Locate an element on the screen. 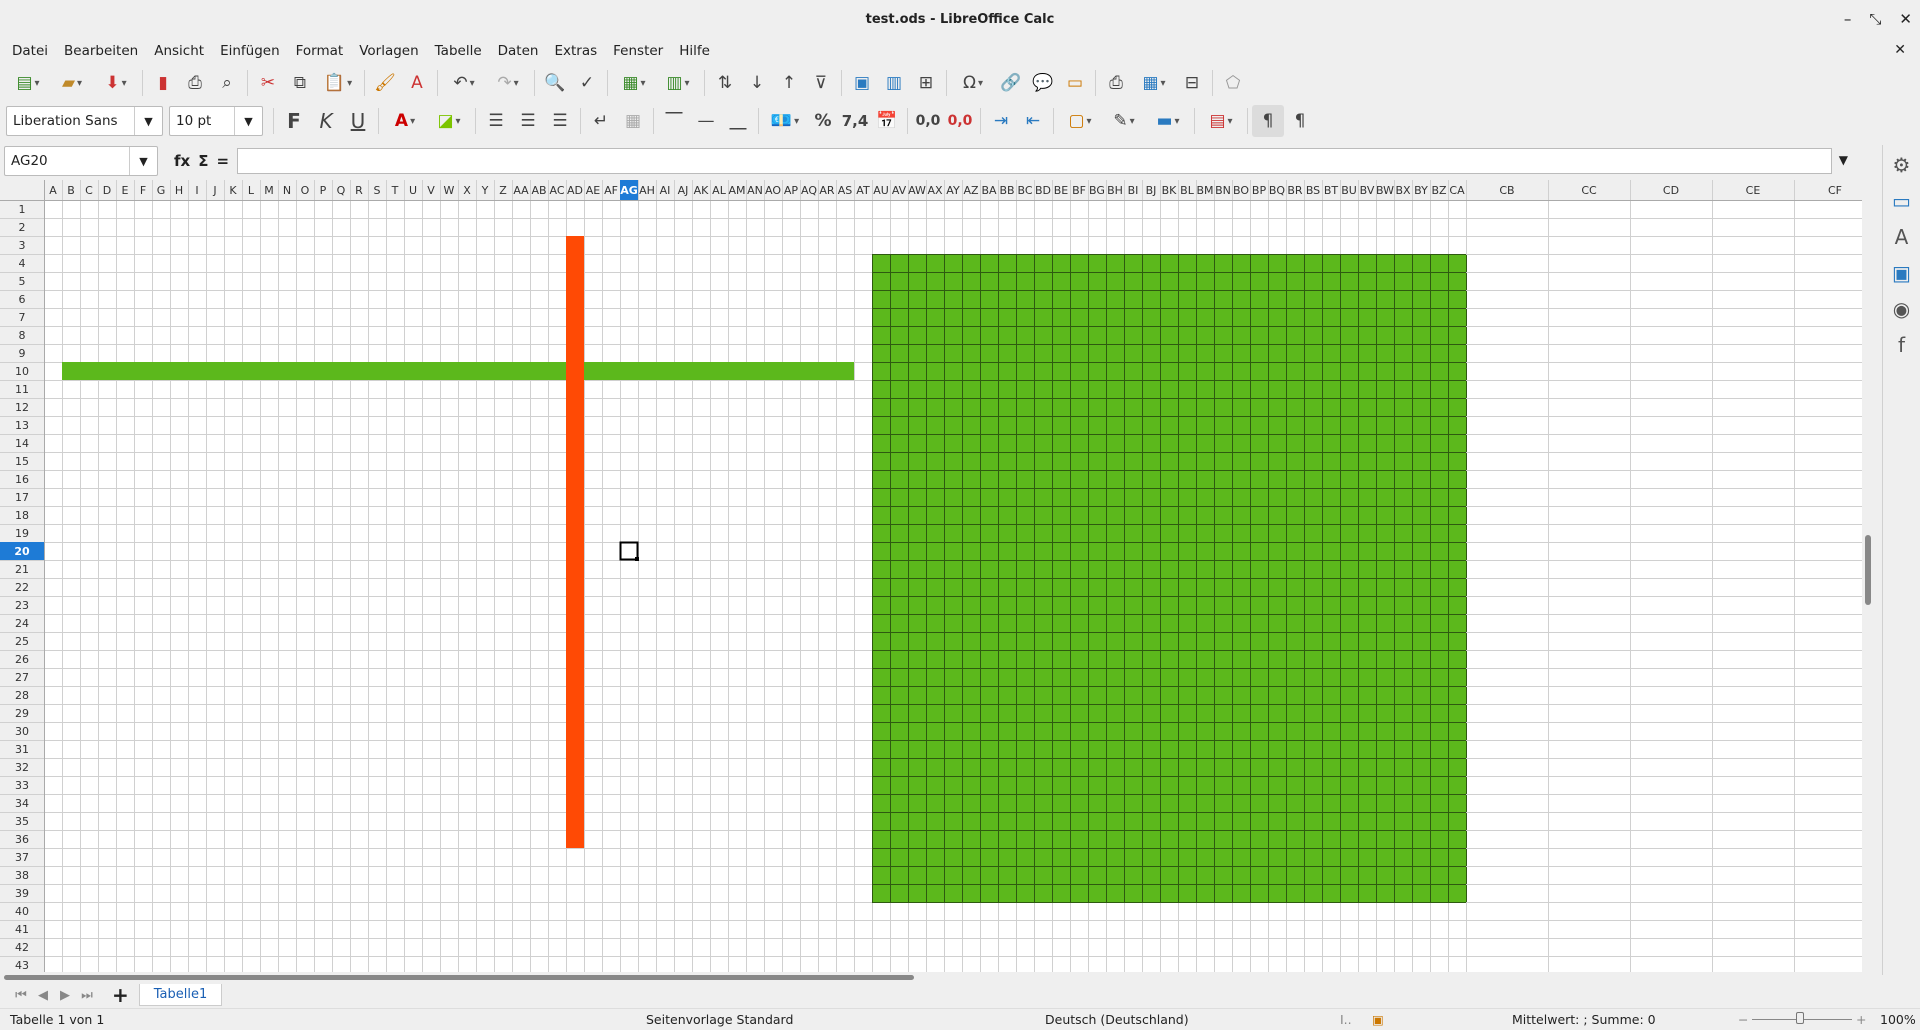 Image resolution: width=1920 pixels, height=1030 pixels. define-print-area-icon: ⎙ is located at coordinates (1116, 83).